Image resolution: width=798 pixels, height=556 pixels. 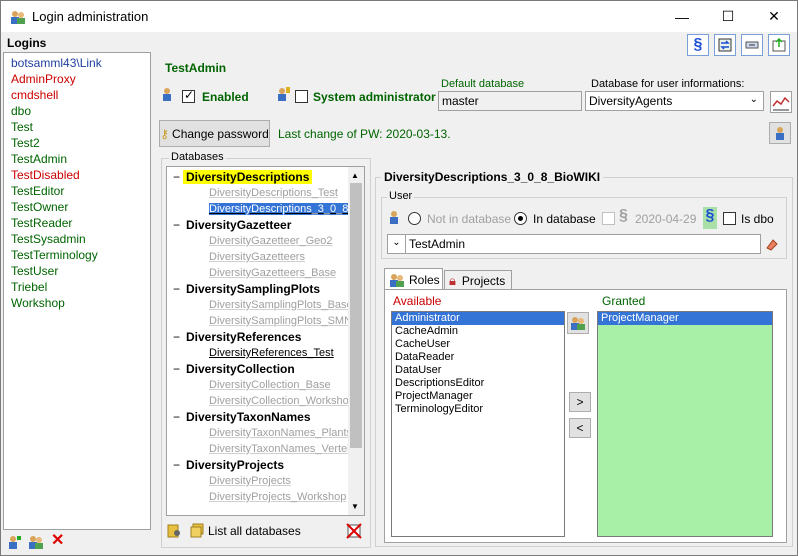 What do you see at coordinates (772, 244) in the screenshot?
I see `eraser-icon` at bounding box center [772, 244].